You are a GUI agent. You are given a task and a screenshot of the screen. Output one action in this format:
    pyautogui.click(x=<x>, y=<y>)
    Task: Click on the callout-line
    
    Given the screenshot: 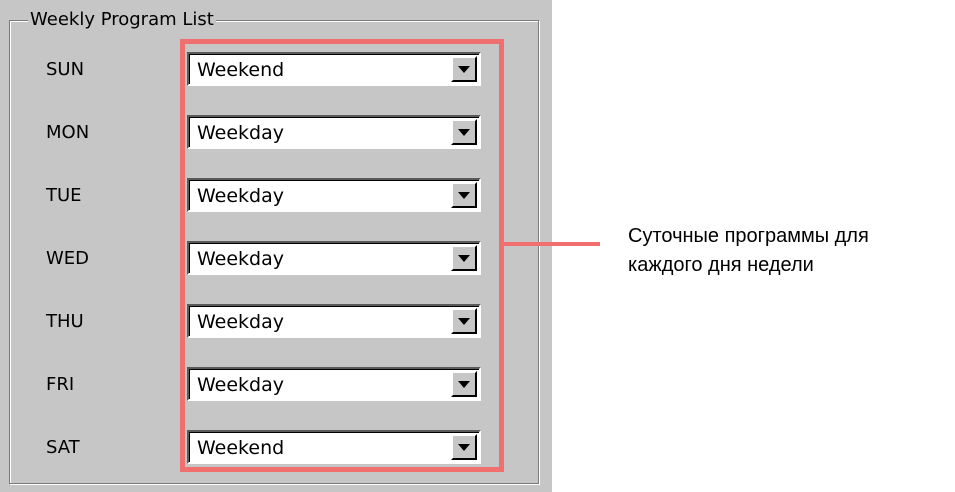 What is the action you would take?
    pyautogui.click(x=552, y=244)
    